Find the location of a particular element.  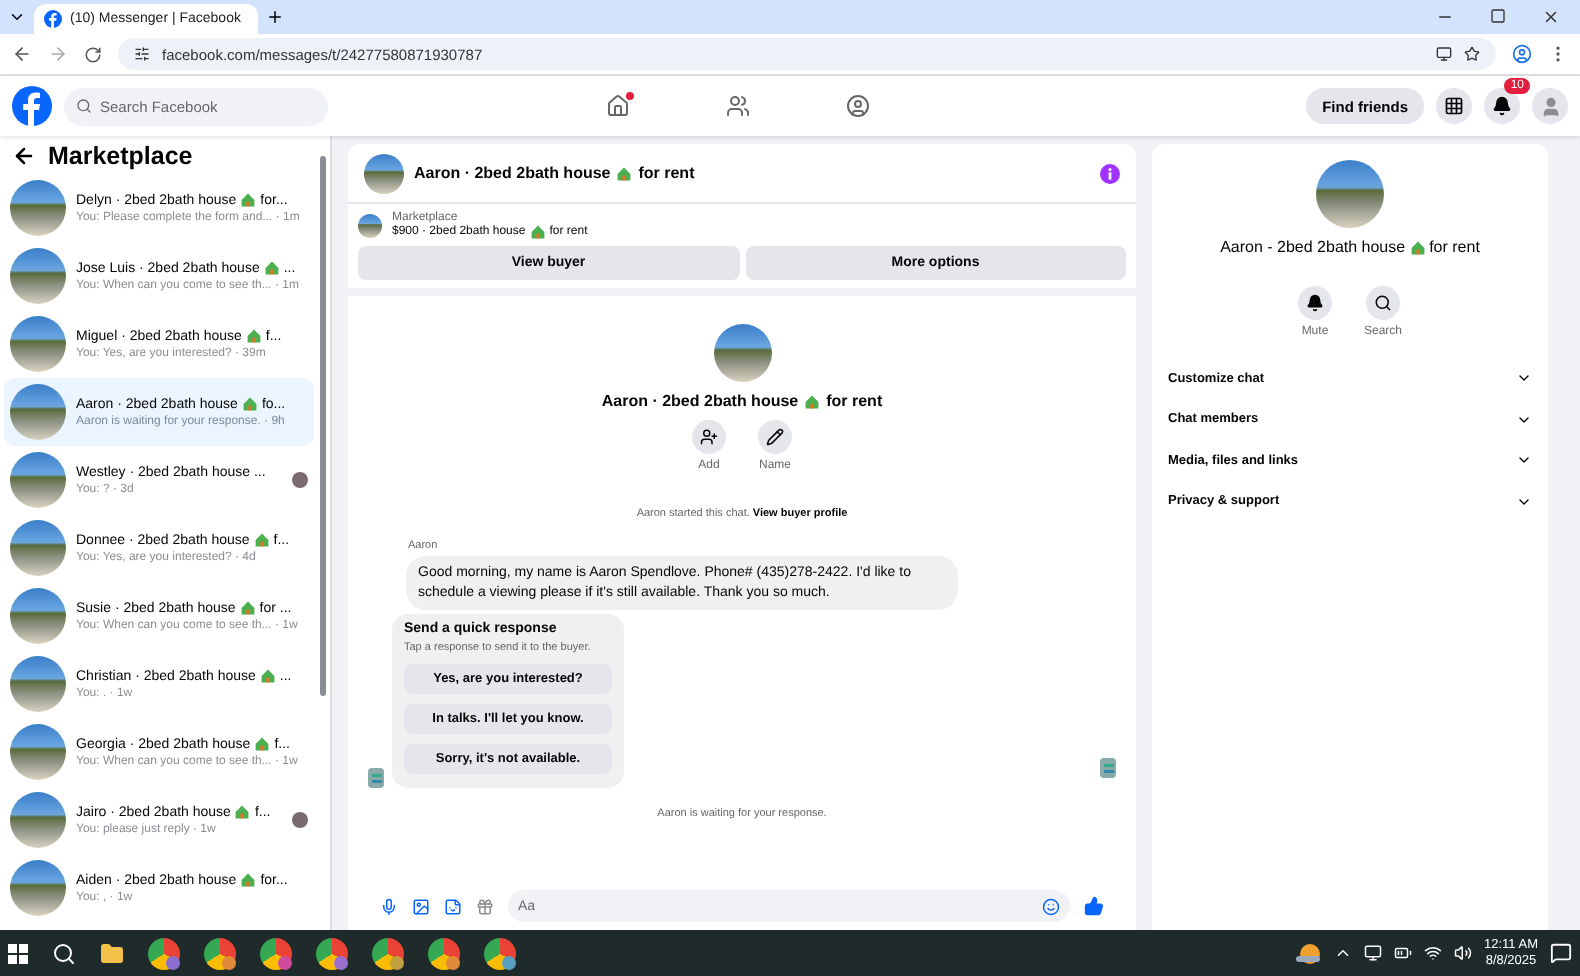

home-icon is located at coordinates (617, 106).